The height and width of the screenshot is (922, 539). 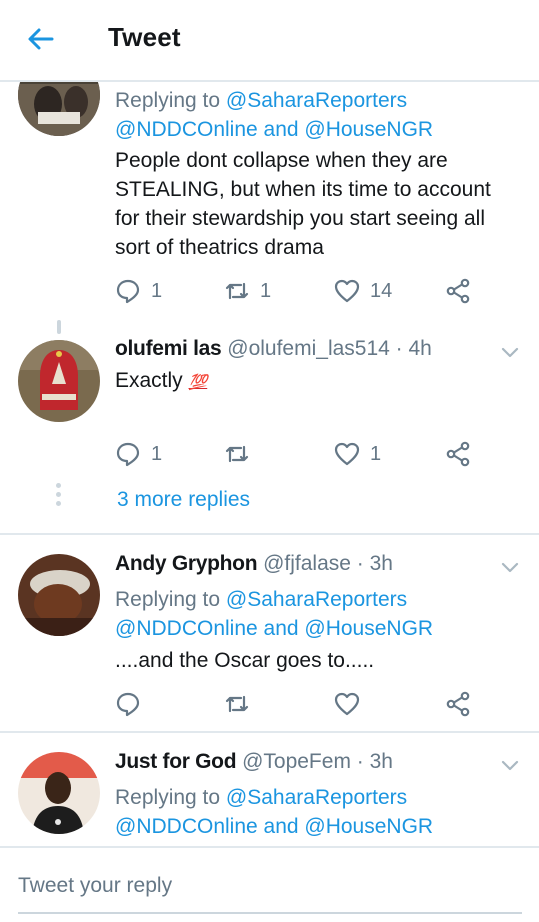 I want to click on like-count: 14, so click(x=381, y=290).